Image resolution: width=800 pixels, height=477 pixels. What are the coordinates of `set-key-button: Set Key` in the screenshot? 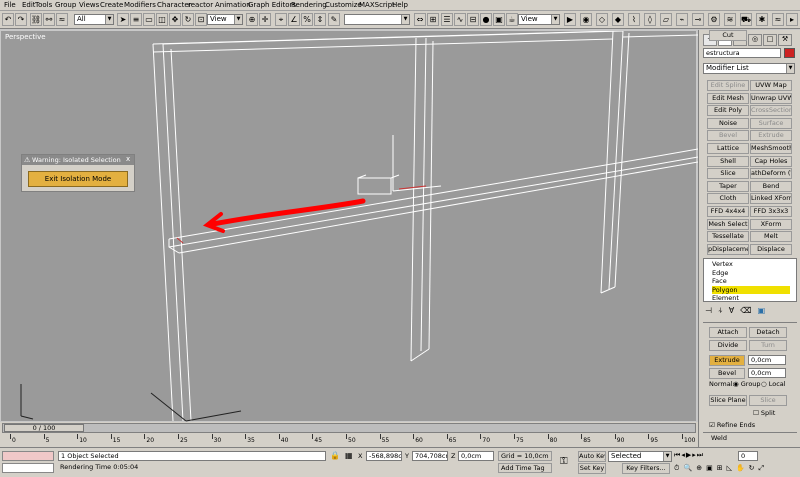 It's located at (592, 468).